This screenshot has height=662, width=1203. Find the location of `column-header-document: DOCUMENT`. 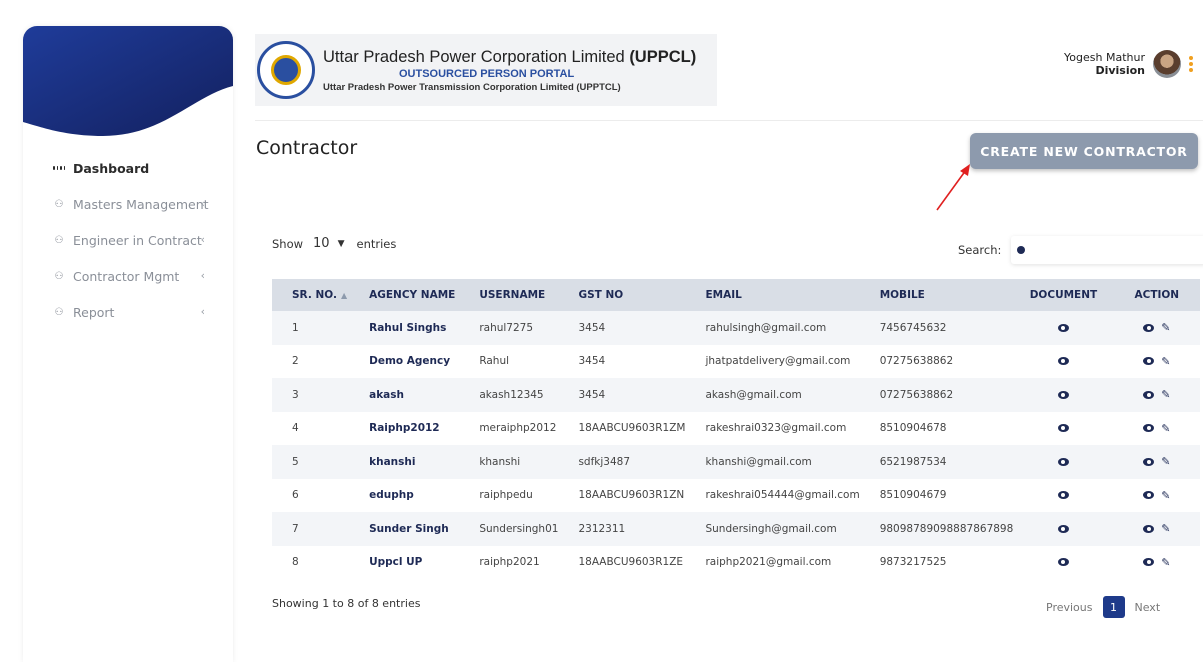

column-header-document: DOCUMENT is located at coordinates (1063, 295).